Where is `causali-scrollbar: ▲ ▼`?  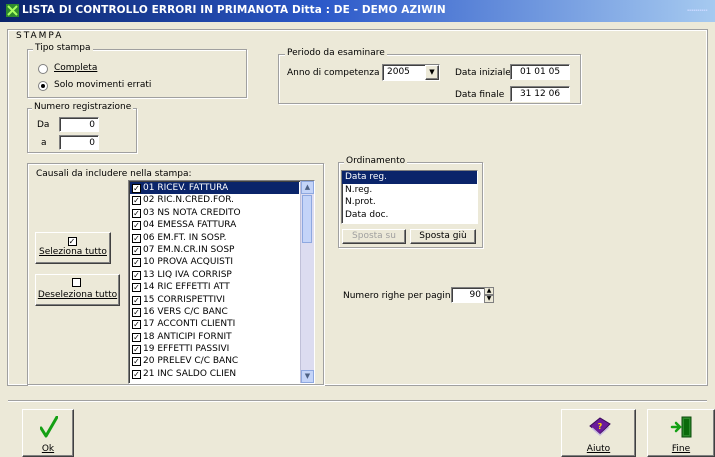 causali-scrollbar: ▲ ▼ is located at coordinates (307, 282).